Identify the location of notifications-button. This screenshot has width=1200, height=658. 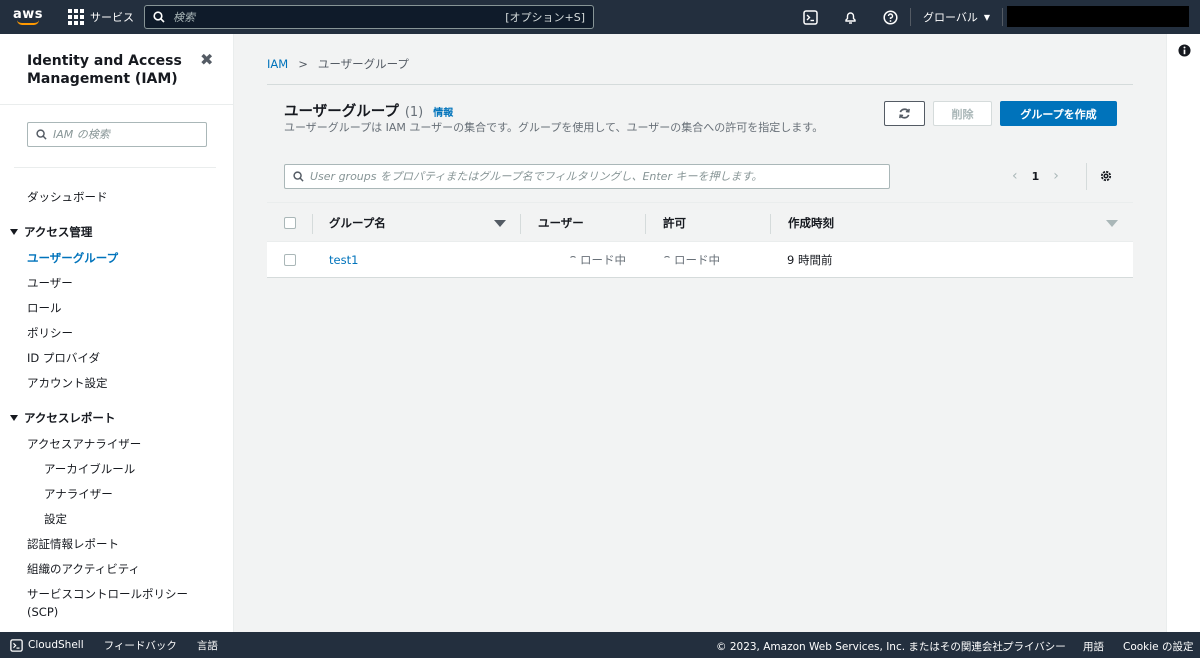
(850, 17).